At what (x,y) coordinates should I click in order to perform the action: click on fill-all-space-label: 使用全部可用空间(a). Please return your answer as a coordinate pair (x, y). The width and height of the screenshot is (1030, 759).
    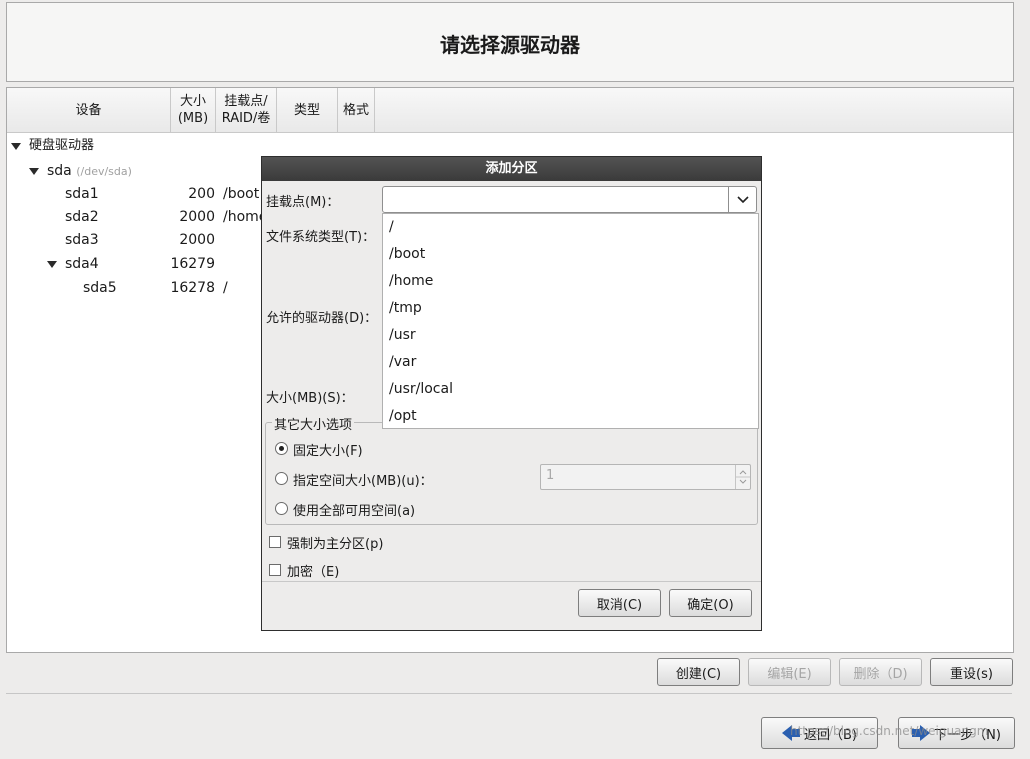
    Looking at the image, I should click on (354, 509).